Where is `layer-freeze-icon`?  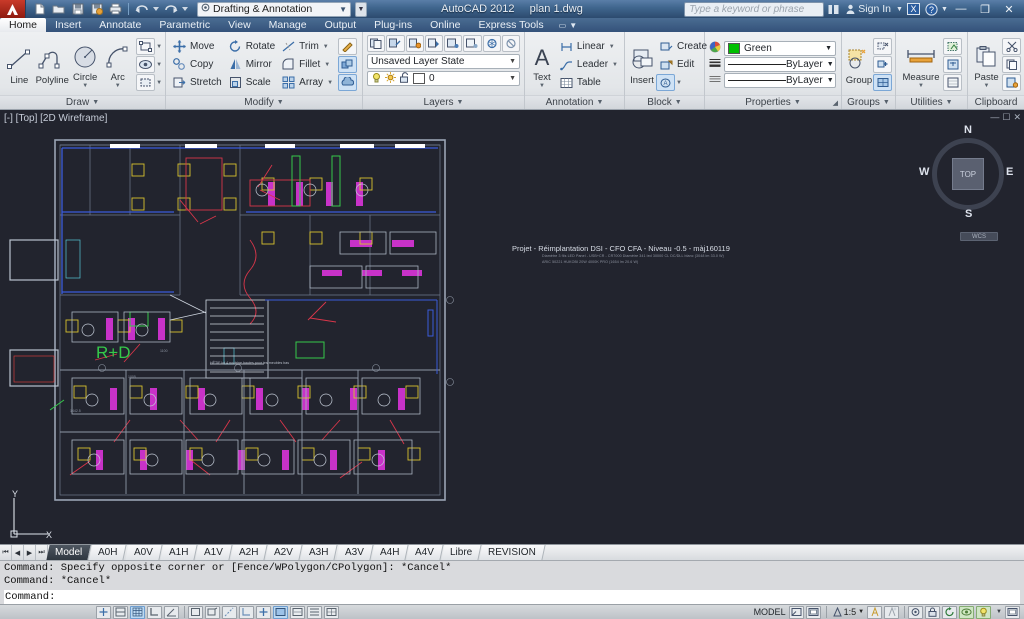 layer-freeze-icon is located at coordinates (491, 43).